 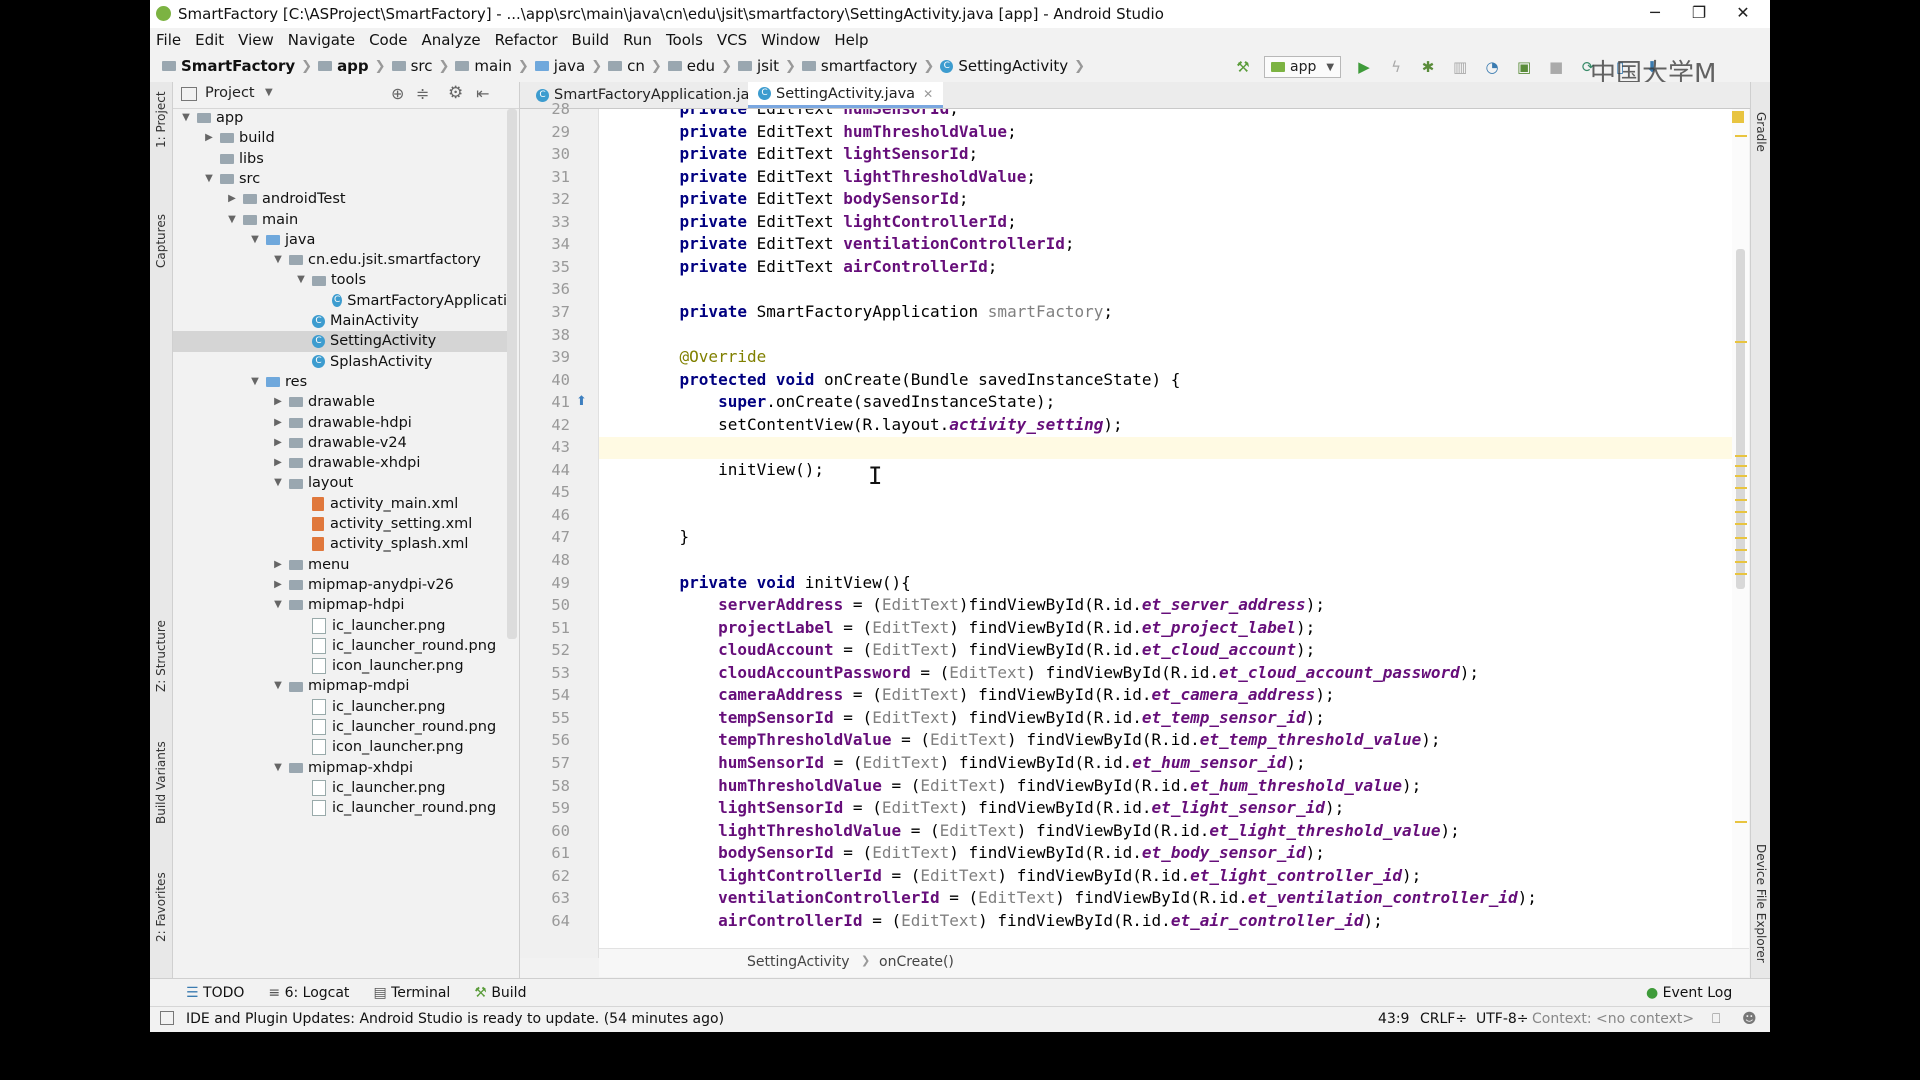 What do you see at coordinates (340, 179) in the screenshot?
I see `tree-item: ▼ src` at bounding box center [340, 179].